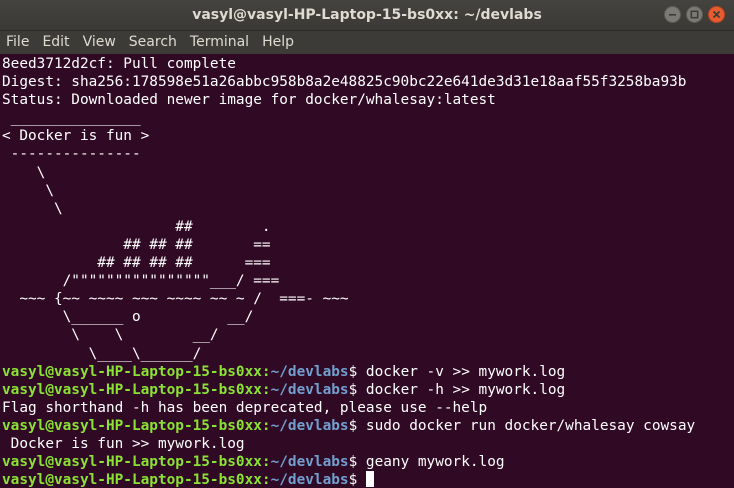  Describe the element at coordinates (716, 14) in the screenshot. I see `close-icon` at that location.